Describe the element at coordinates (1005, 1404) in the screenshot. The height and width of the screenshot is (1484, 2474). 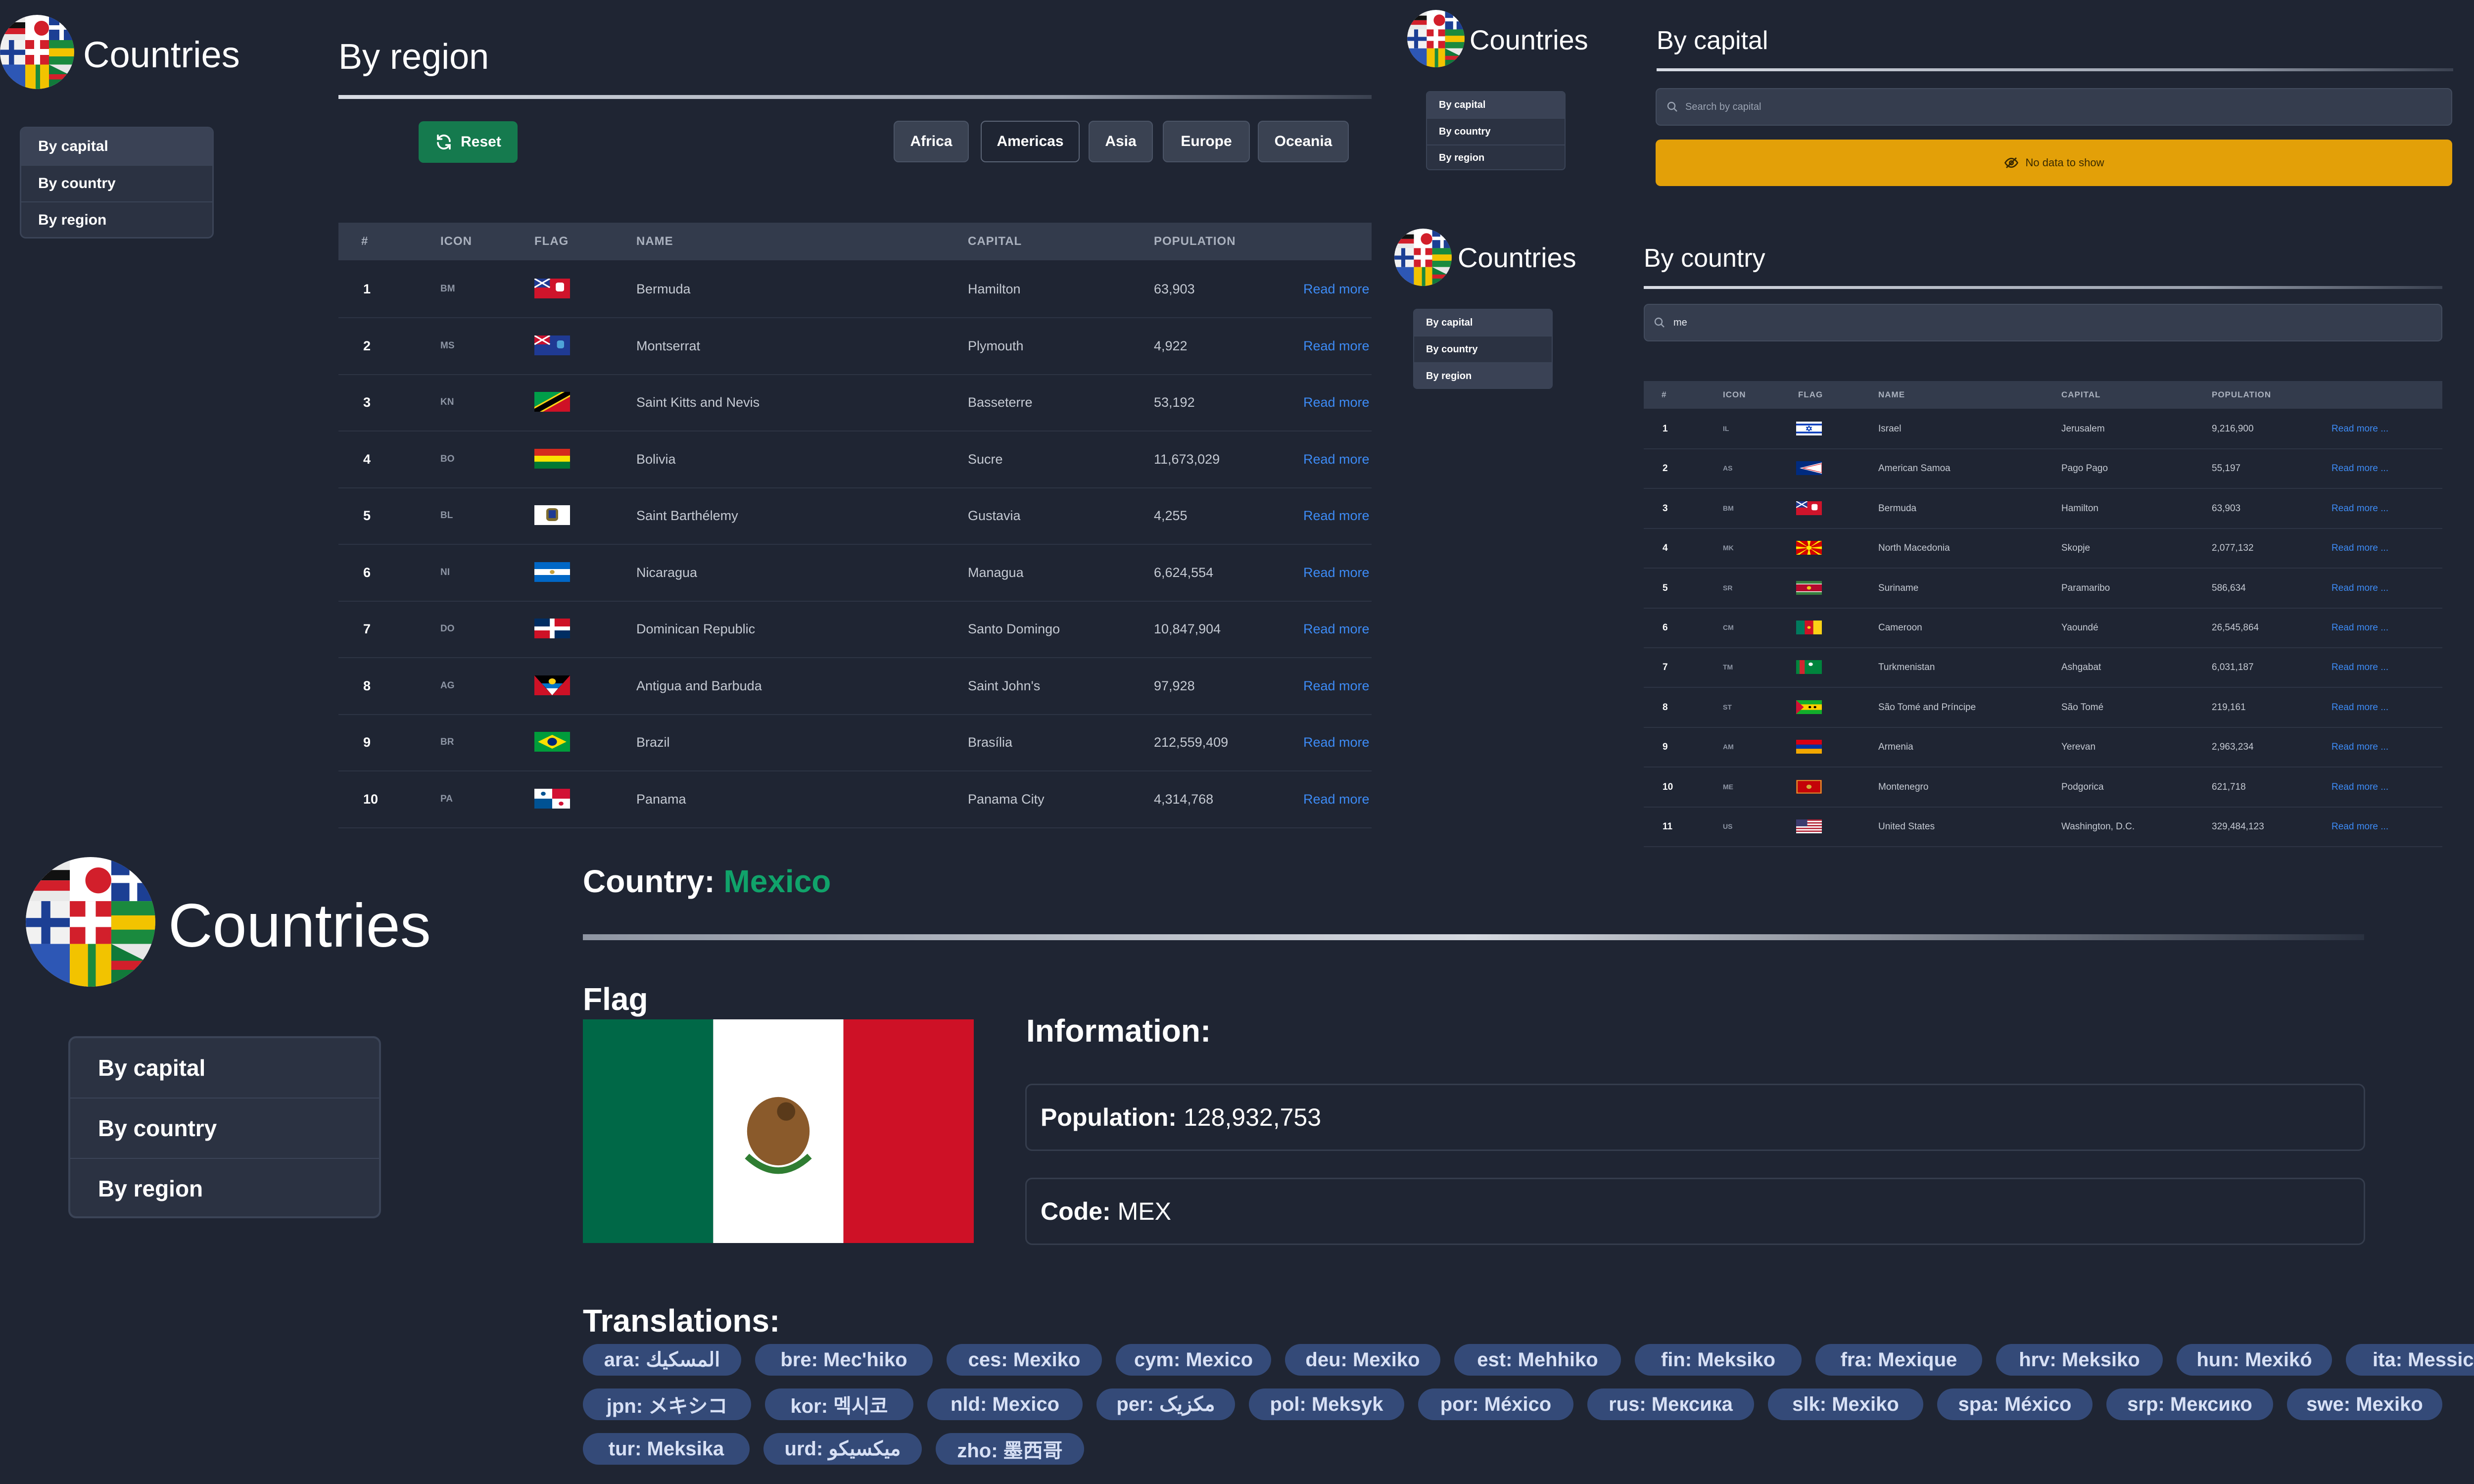
I see `translation-tag: nld: Mexico` at that location.